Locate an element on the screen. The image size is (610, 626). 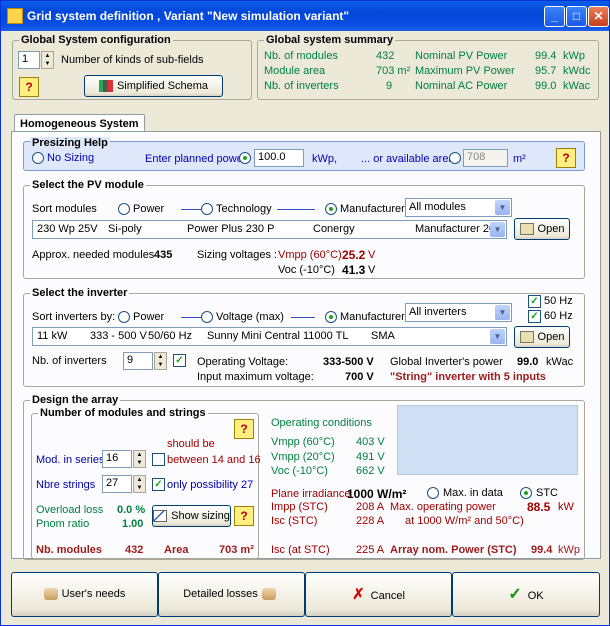
presizing-title: Presizing Help is located at coordinates (70, 143).